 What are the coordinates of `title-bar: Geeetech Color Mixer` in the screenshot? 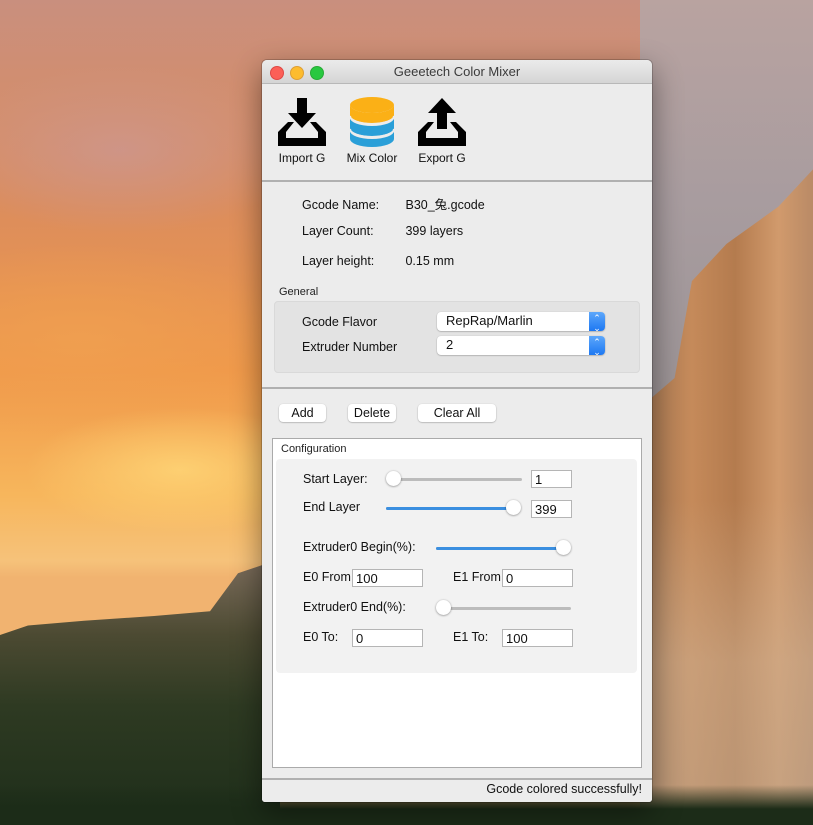 It's located at (457, 72).